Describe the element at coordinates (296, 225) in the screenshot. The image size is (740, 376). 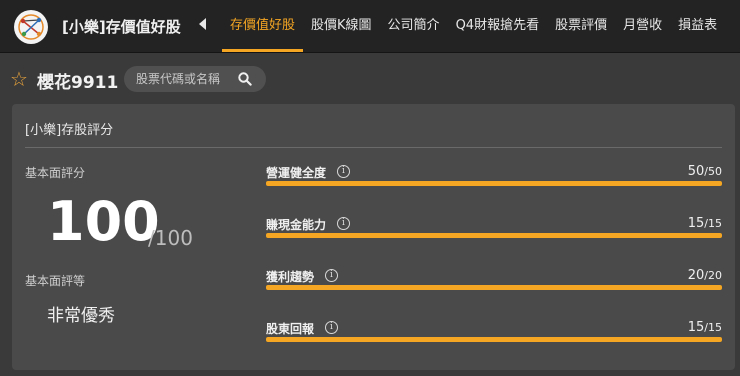
I see `metric-name: 賺現金能力` at that location.